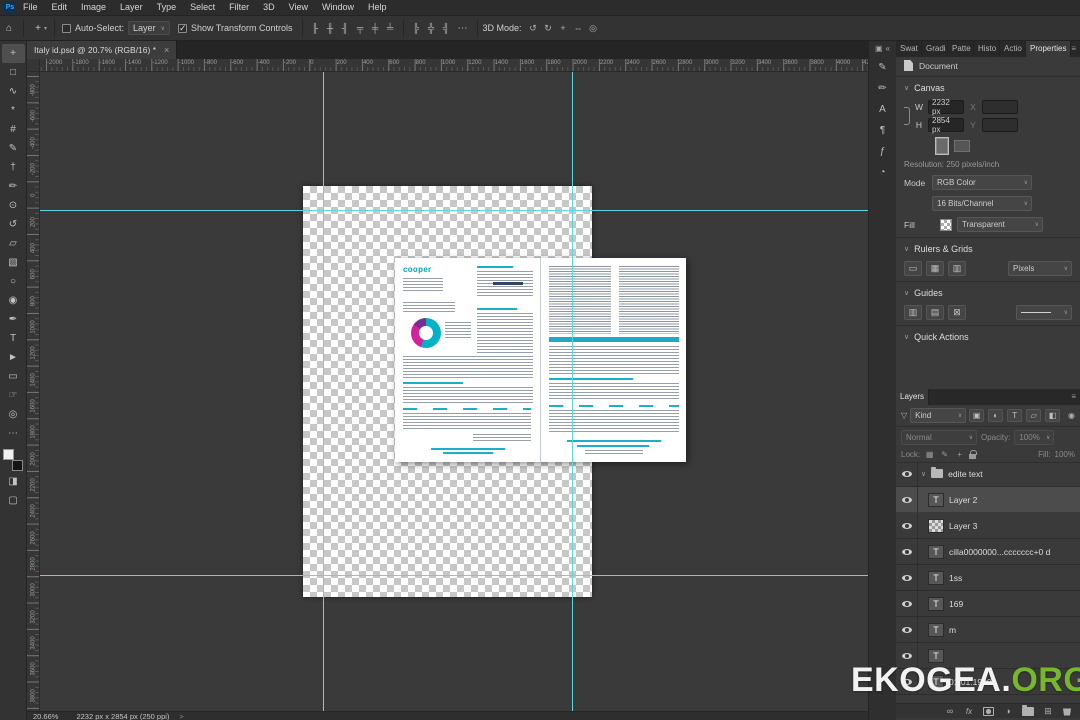 This screenshot has height=720, width=1080. Describe the element at coordinates (973, 454) in the screenshot. I see `lock-all-icon` at that location.